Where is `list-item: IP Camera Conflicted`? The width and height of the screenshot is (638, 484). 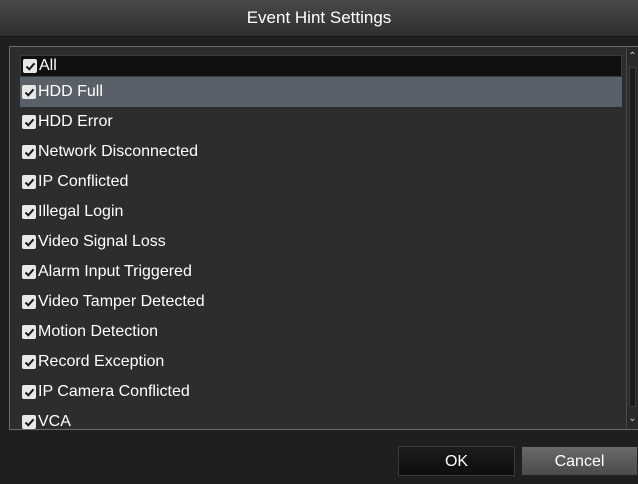
list-item: IP Camera Conflicted is located at coordinates (321, 392).